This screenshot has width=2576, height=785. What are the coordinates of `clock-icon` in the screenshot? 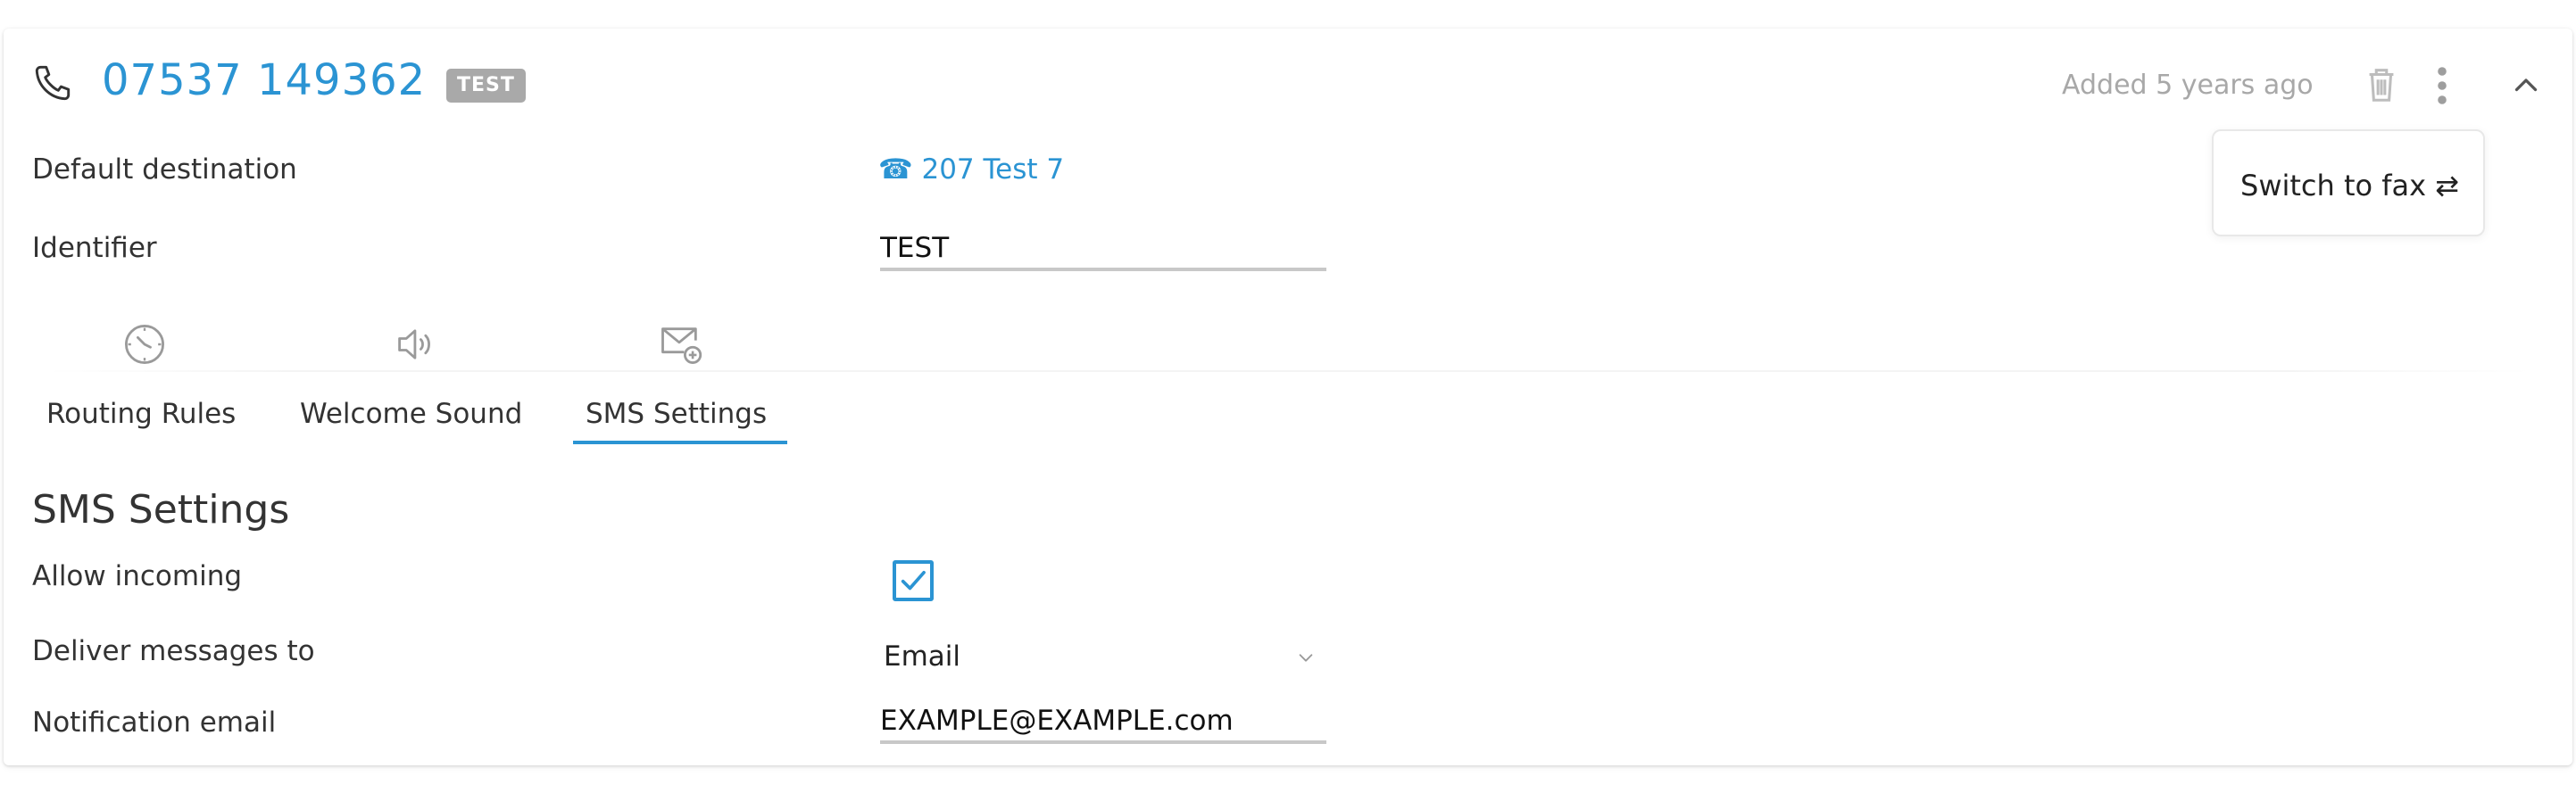 It's located at (144, 344).